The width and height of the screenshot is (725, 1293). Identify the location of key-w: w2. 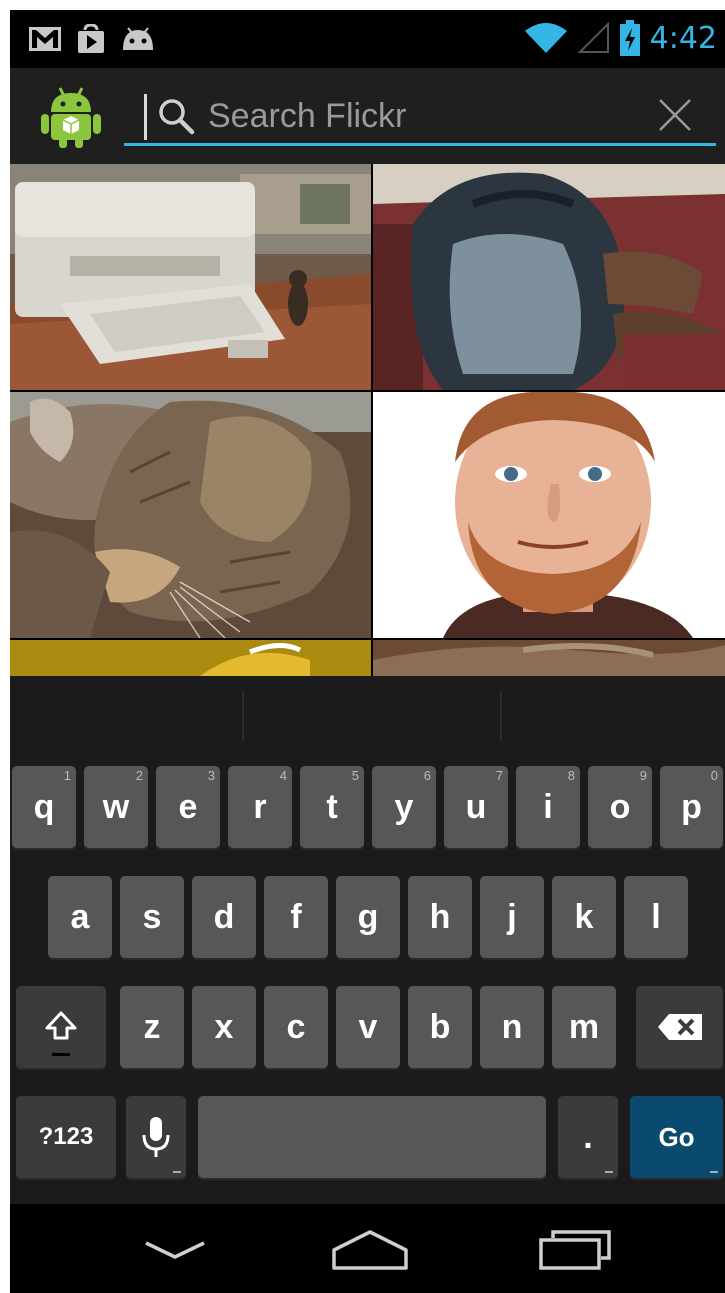
(116, 807).